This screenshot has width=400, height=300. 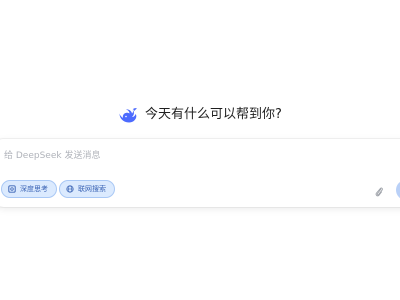 What do you see at coordinates (213, 114) in the screenshot?
I see `greeting-text: 今天有什么可以帮到你?` at bounding box center [213, 114].